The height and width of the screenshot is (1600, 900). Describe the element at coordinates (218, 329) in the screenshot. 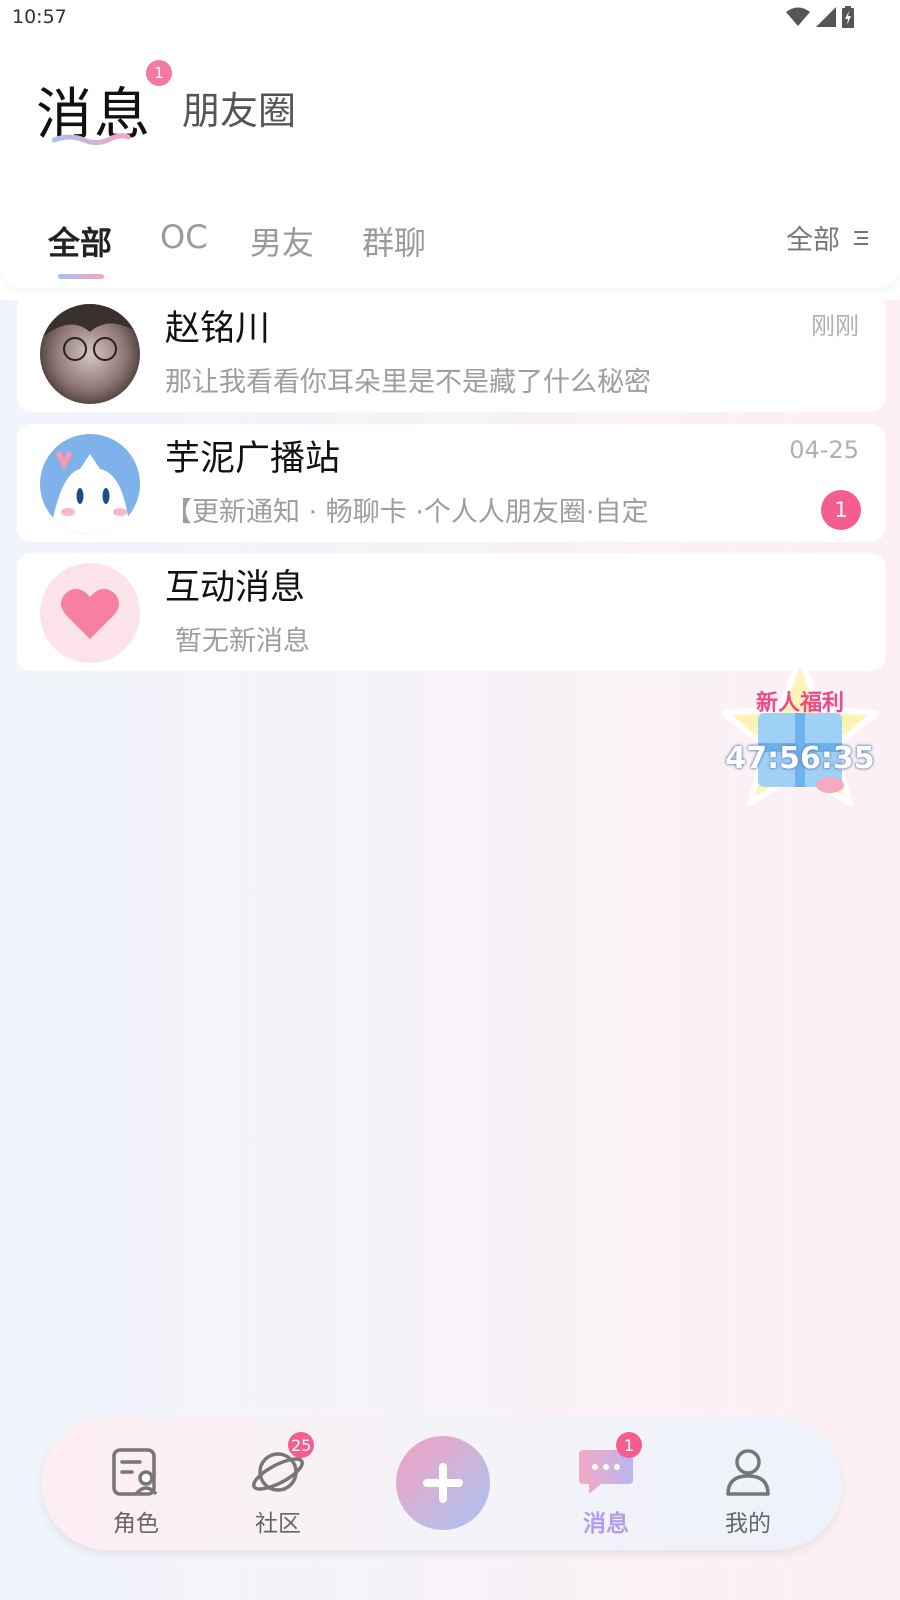

I see `conversation-name: 赵铭川` at that location.